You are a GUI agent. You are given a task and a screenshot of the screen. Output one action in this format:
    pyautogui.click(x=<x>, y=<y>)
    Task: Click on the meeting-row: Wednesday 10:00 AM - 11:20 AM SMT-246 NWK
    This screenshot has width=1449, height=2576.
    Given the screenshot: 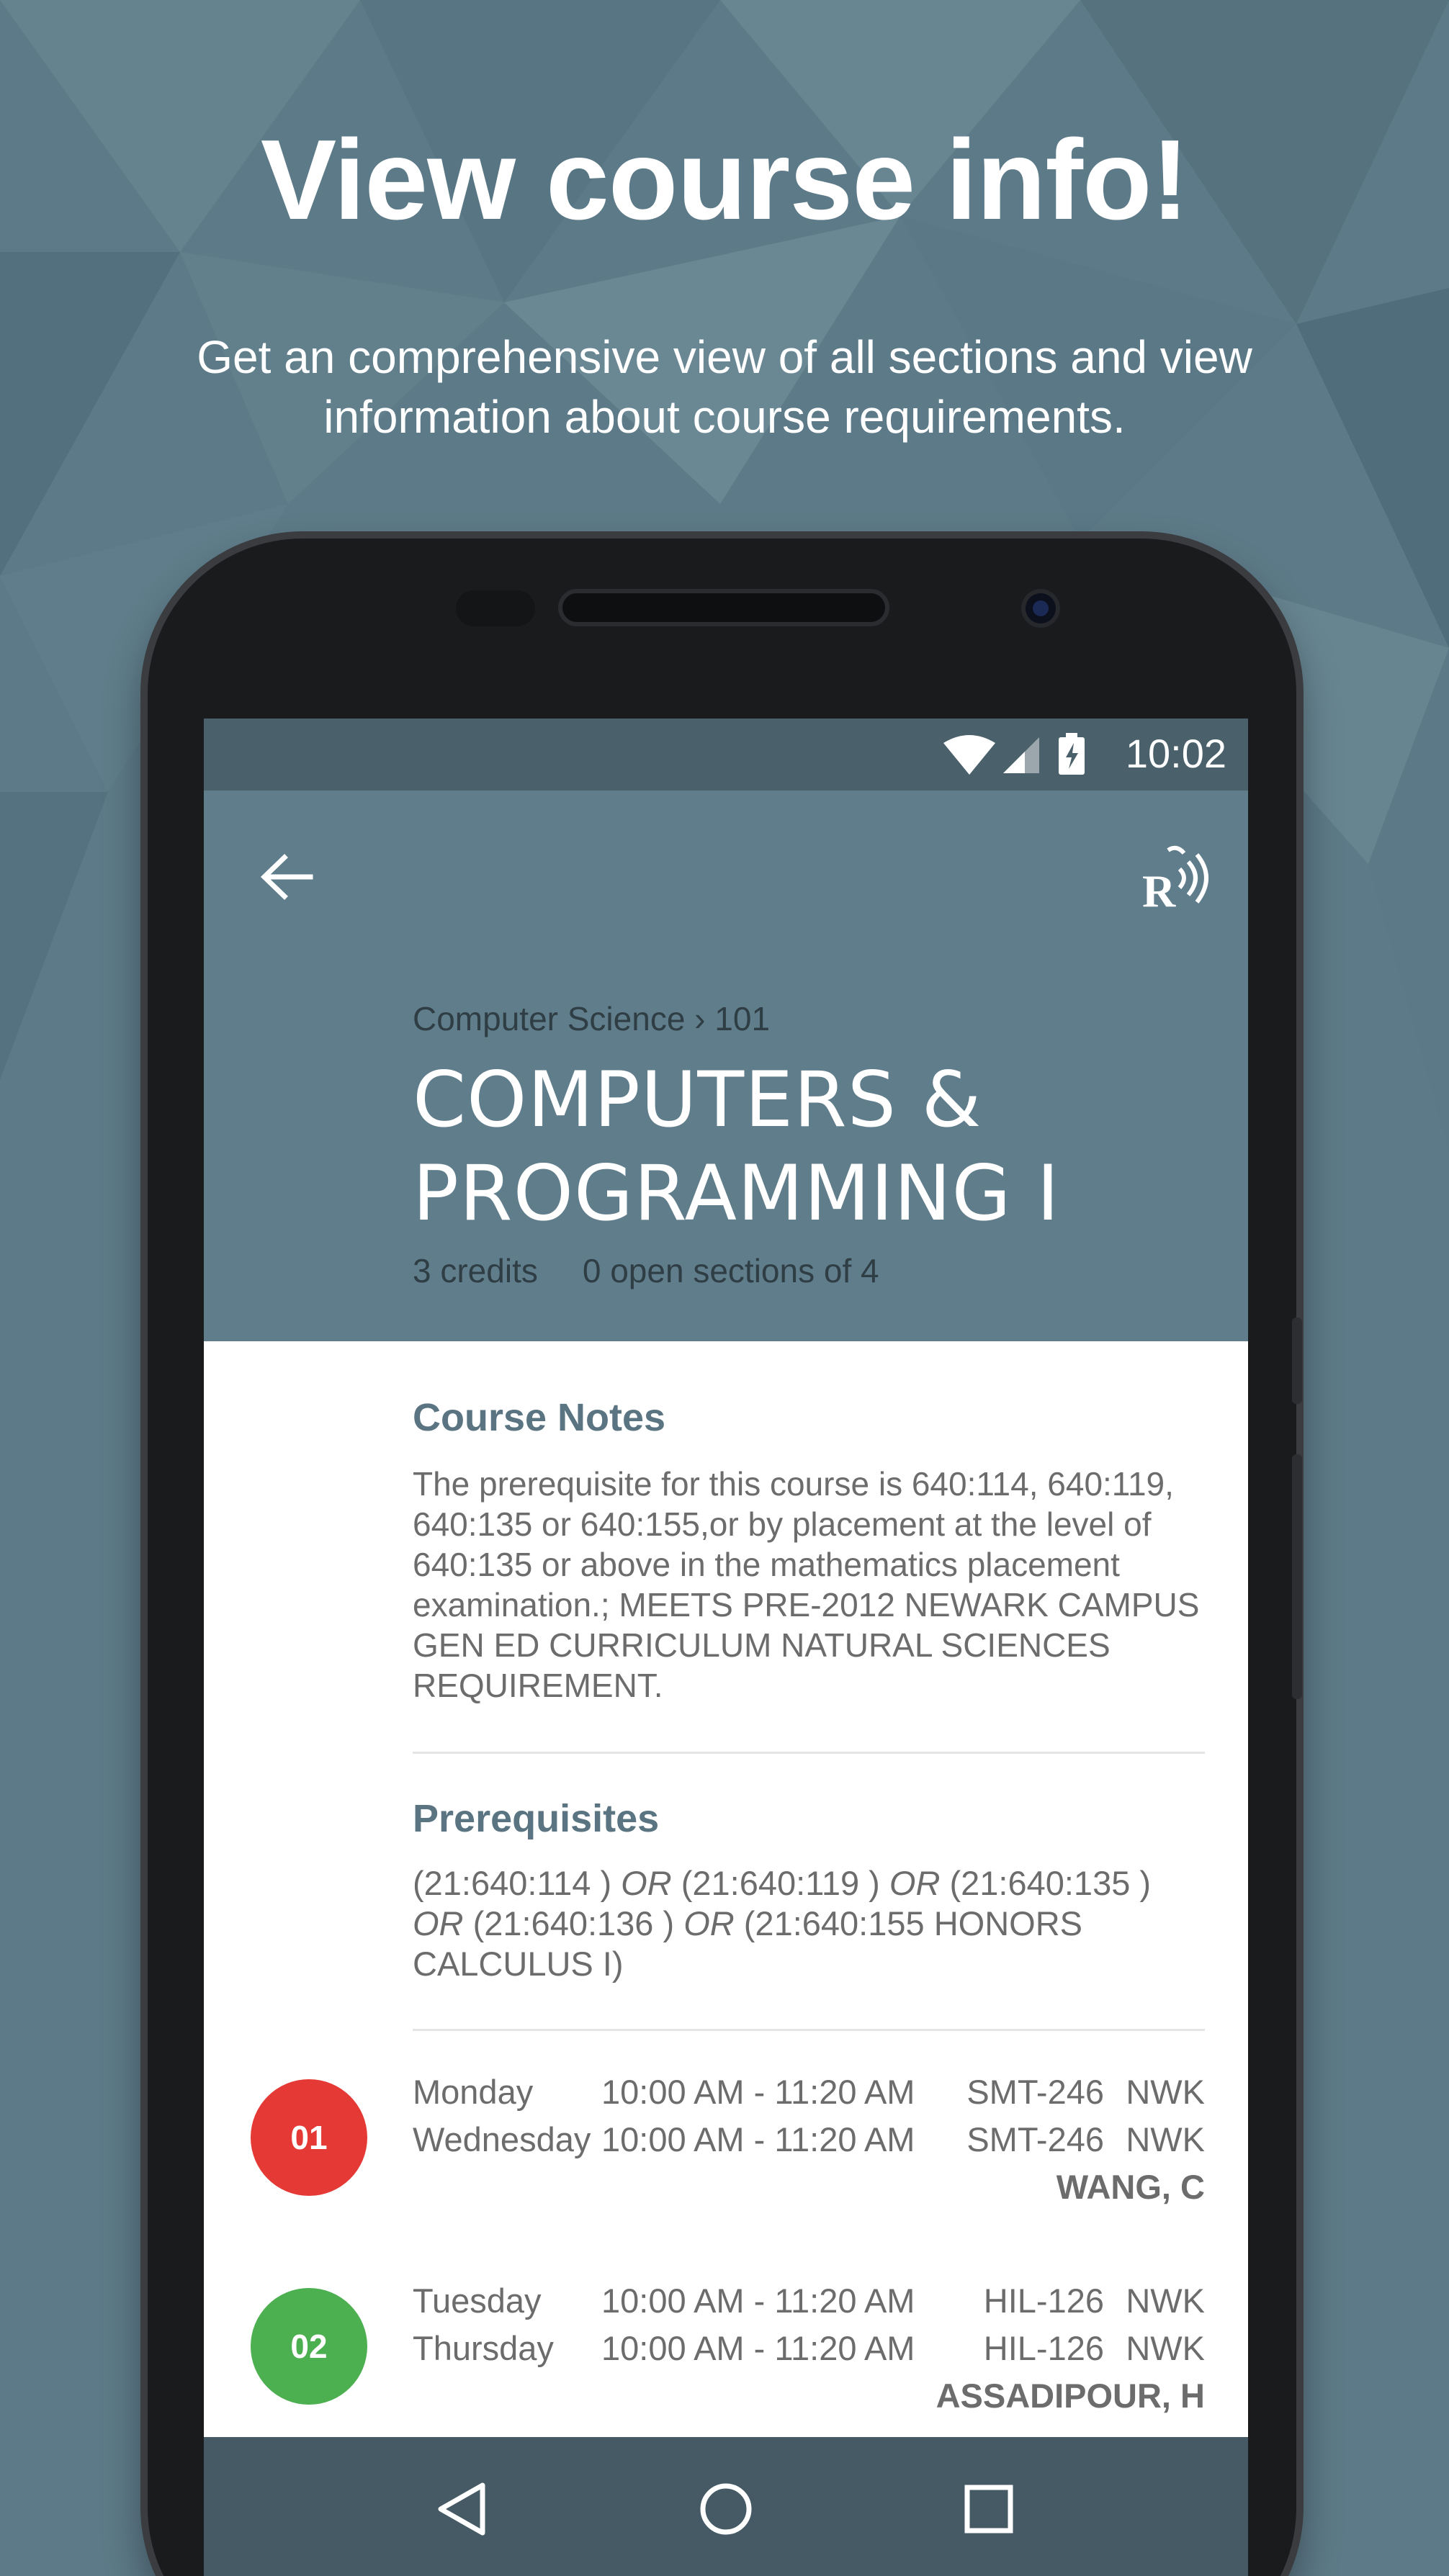 What is the action you would take?
    pyautogui.click(x=809, y=2143)
    